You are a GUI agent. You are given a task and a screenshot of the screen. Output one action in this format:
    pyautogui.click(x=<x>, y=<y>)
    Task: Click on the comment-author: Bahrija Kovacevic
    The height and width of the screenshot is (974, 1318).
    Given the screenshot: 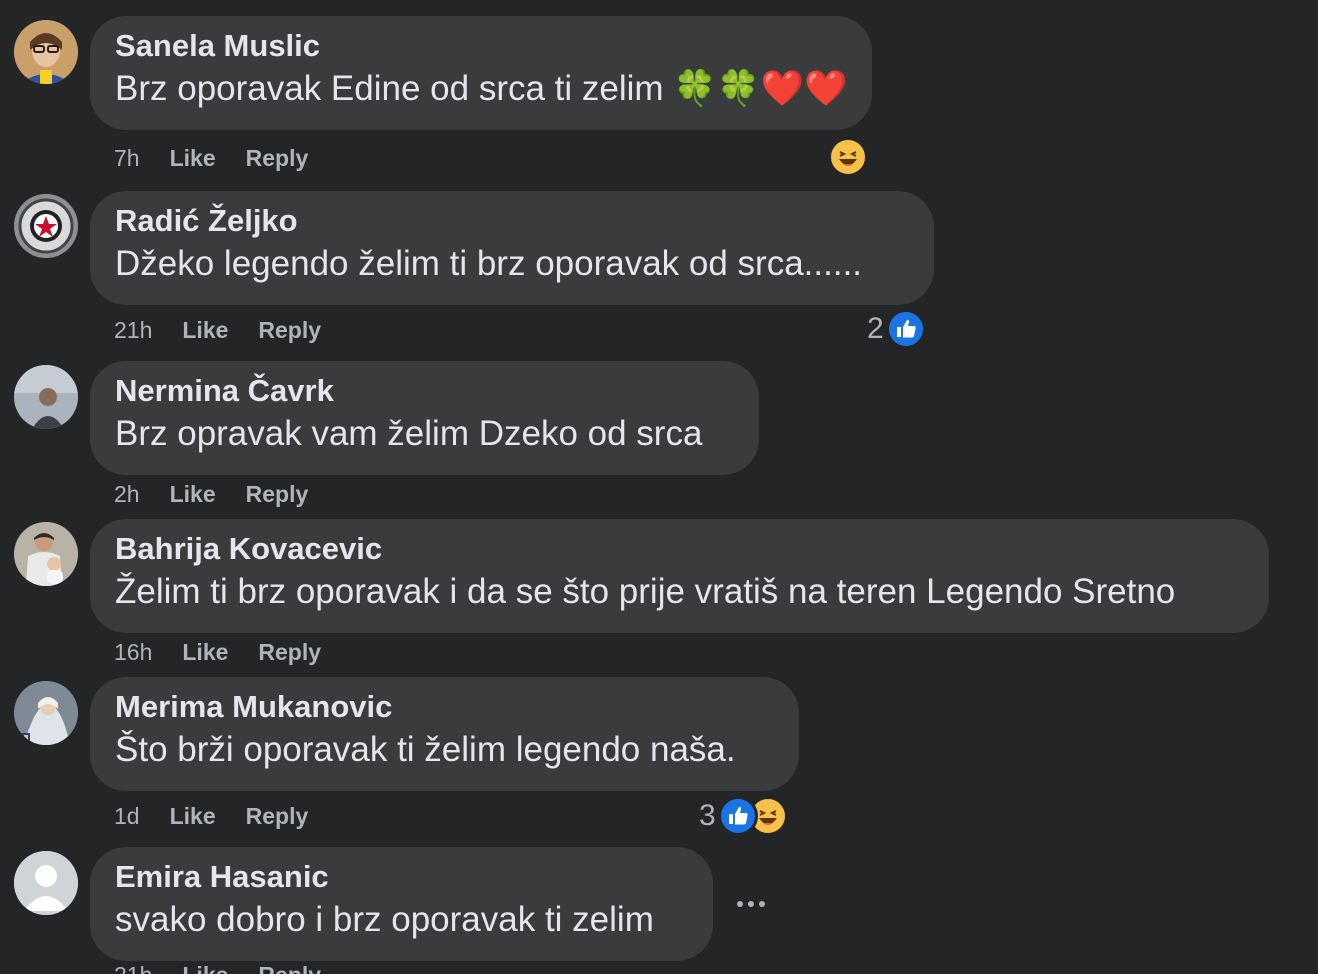 What is the action you would take?
    pyautogui.click(x=679, y=549)
    